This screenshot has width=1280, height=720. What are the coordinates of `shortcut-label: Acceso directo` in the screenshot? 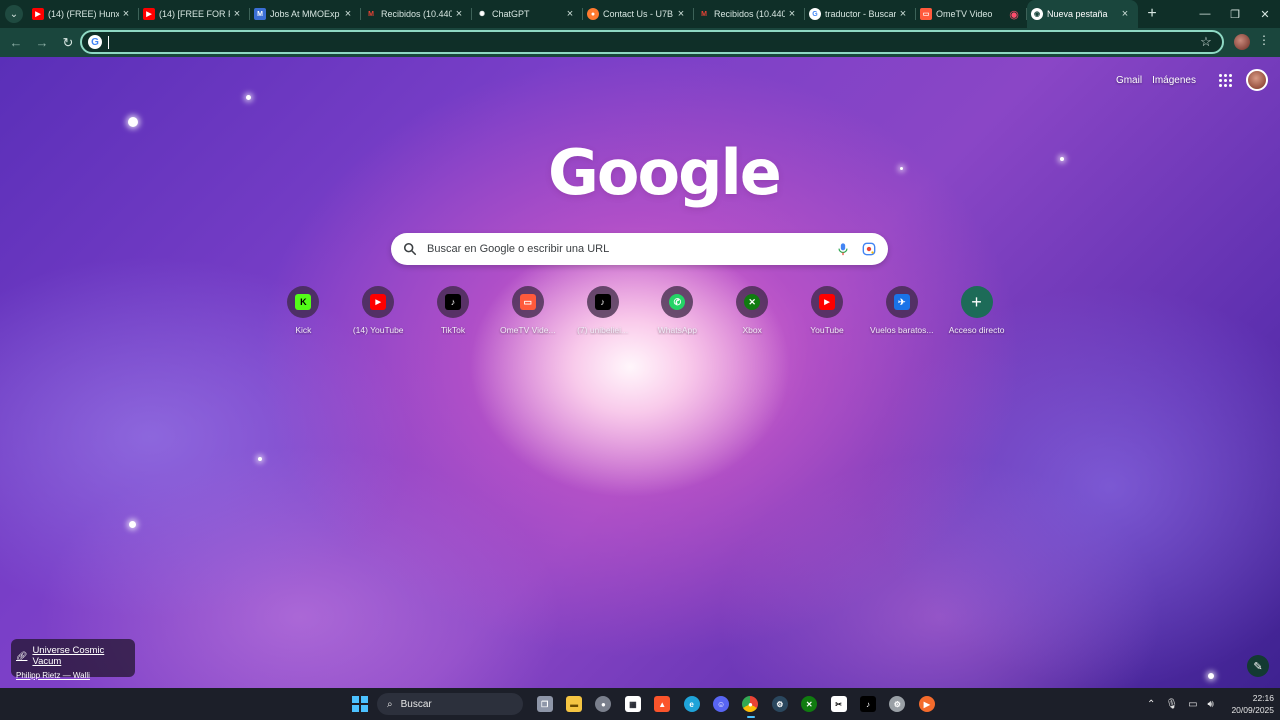 It's located at (976, 330).